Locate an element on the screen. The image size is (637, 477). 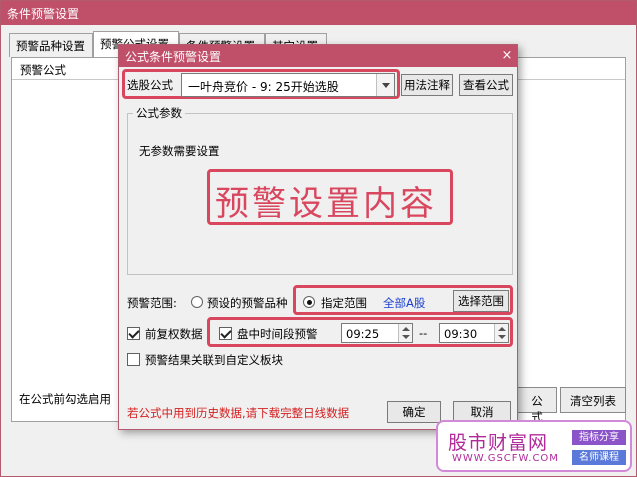
dialog-title: 公式条件预警设置 is located at coordinates (318, 56).